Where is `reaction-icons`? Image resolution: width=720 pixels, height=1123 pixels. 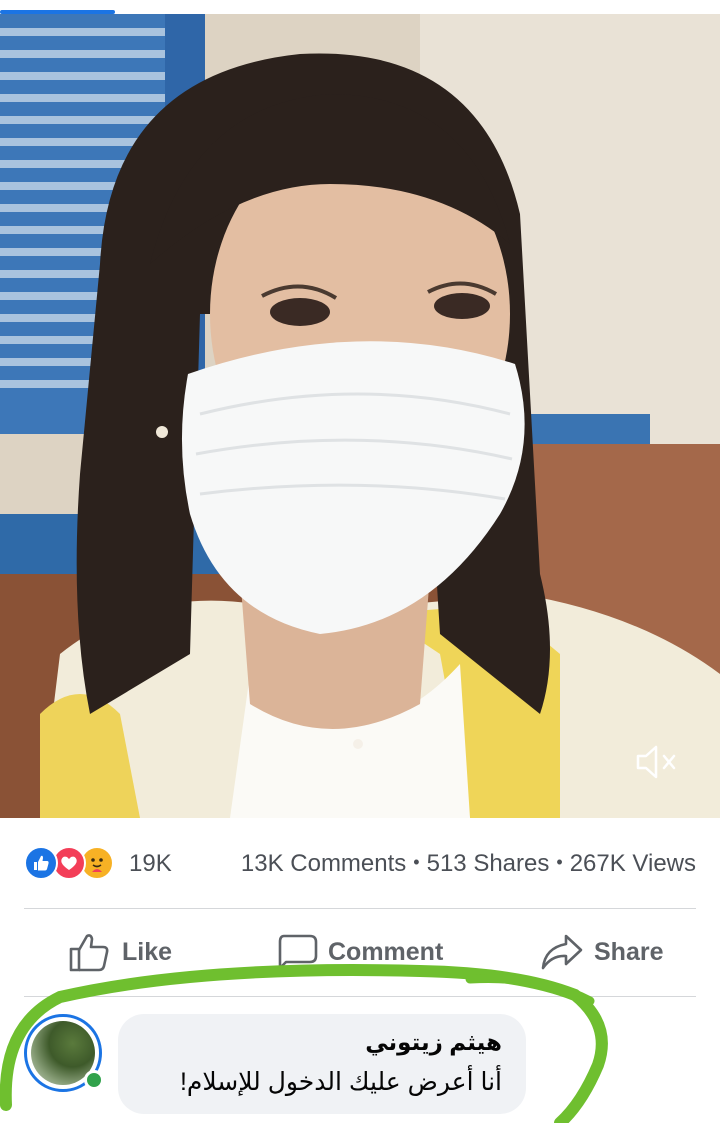 reaction-icons is located at coordinates (74, 864).